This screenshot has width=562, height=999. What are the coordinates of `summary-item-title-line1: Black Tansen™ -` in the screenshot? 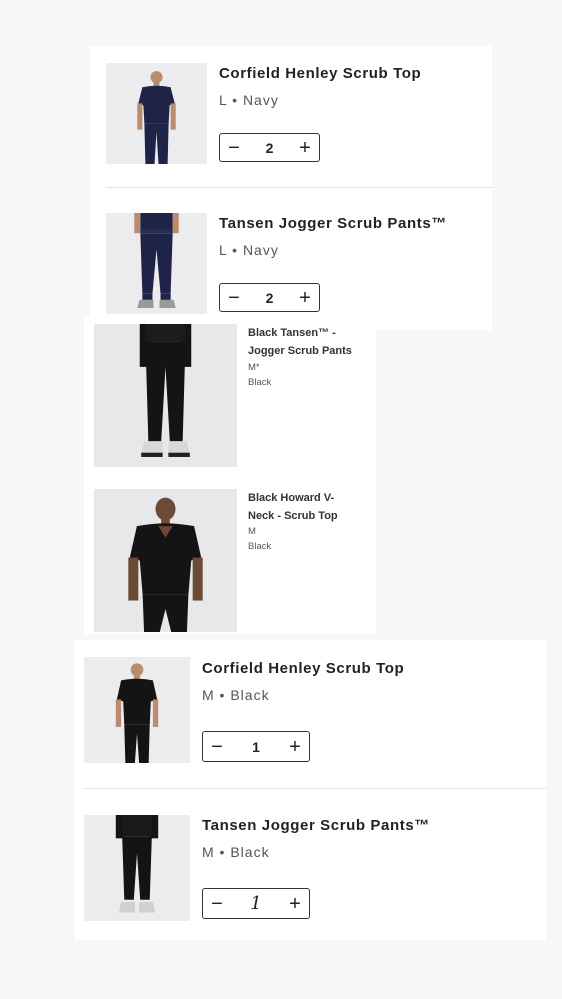 It's located at (292, 333).